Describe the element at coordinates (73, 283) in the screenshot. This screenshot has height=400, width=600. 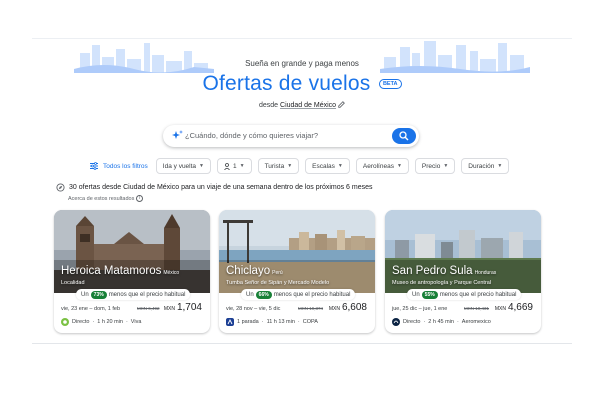
I see `destination-subtitle: Localidad` at that location.